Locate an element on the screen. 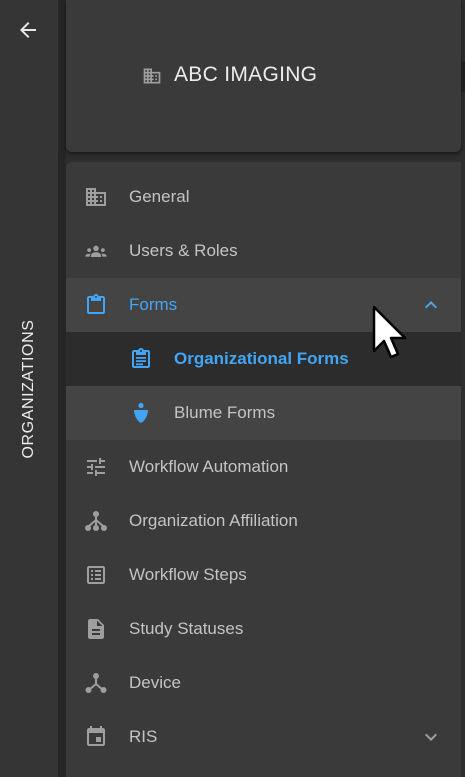 This screenshot has width=465, height=777. menu-item-label: Users & Roles is located at coordinates (183, 250).